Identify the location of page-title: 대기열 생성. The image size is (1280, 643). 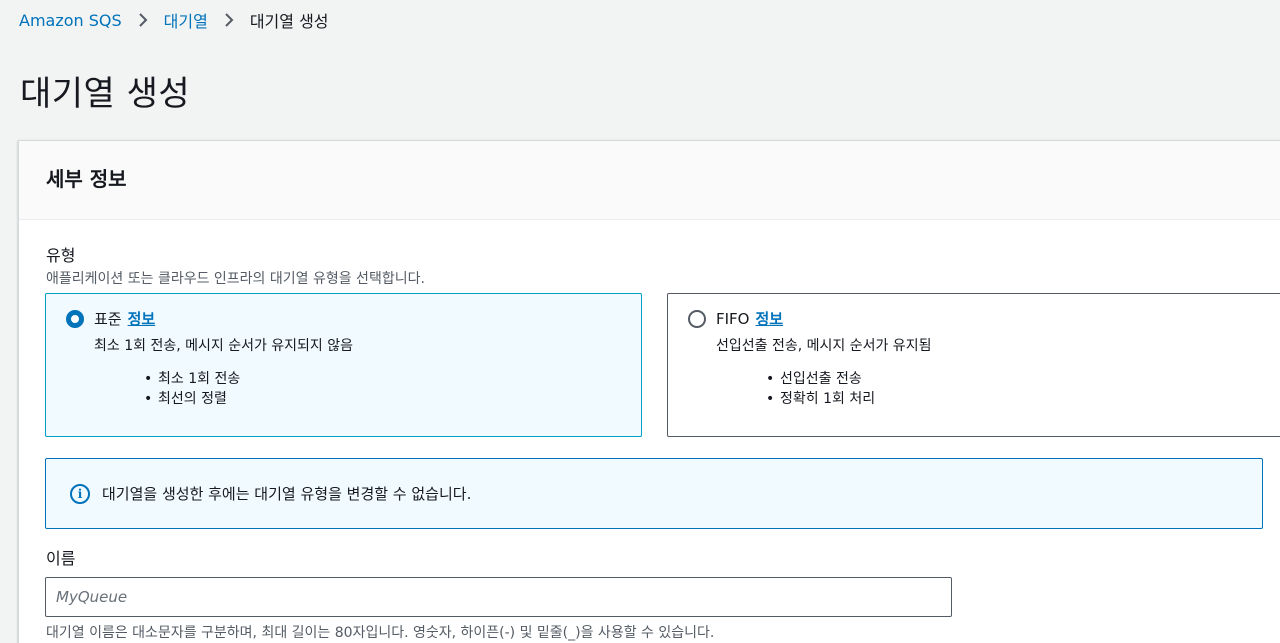
(105, 94).